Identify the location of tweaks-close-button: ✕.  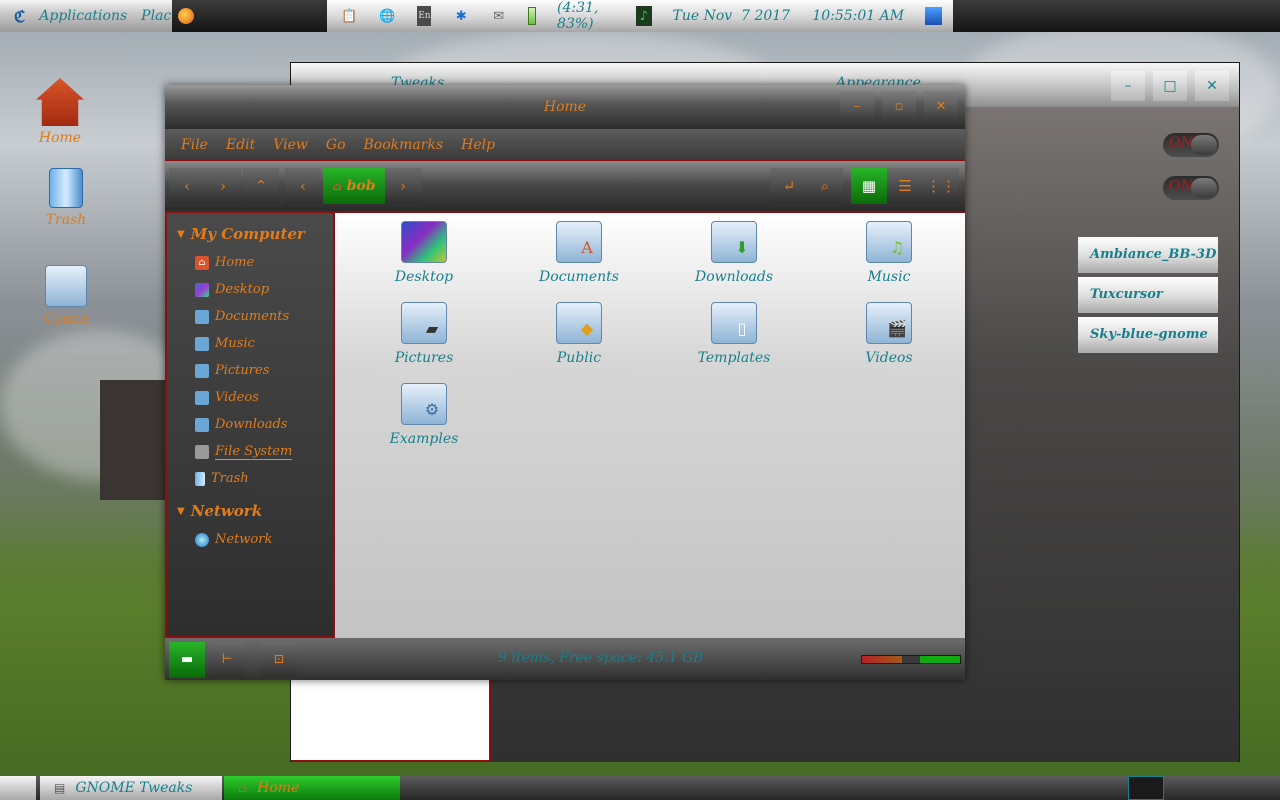
(1212, 86).